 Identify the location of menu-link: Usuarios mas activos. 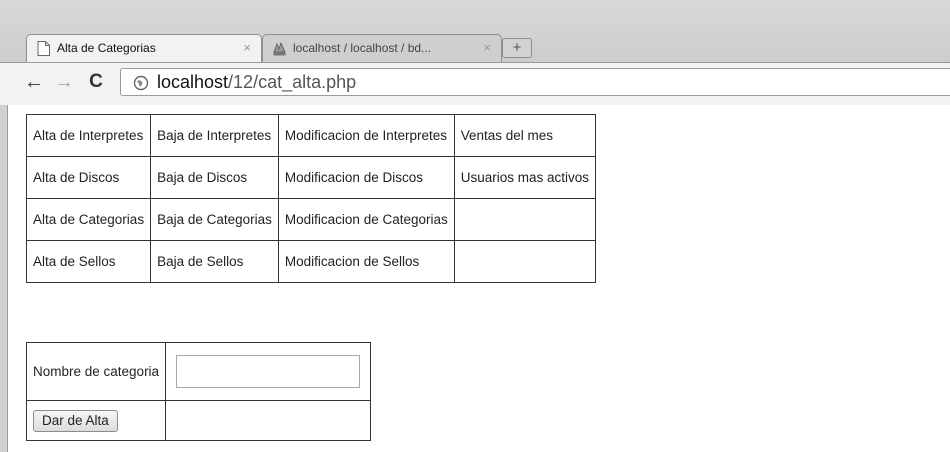
(525, 177).